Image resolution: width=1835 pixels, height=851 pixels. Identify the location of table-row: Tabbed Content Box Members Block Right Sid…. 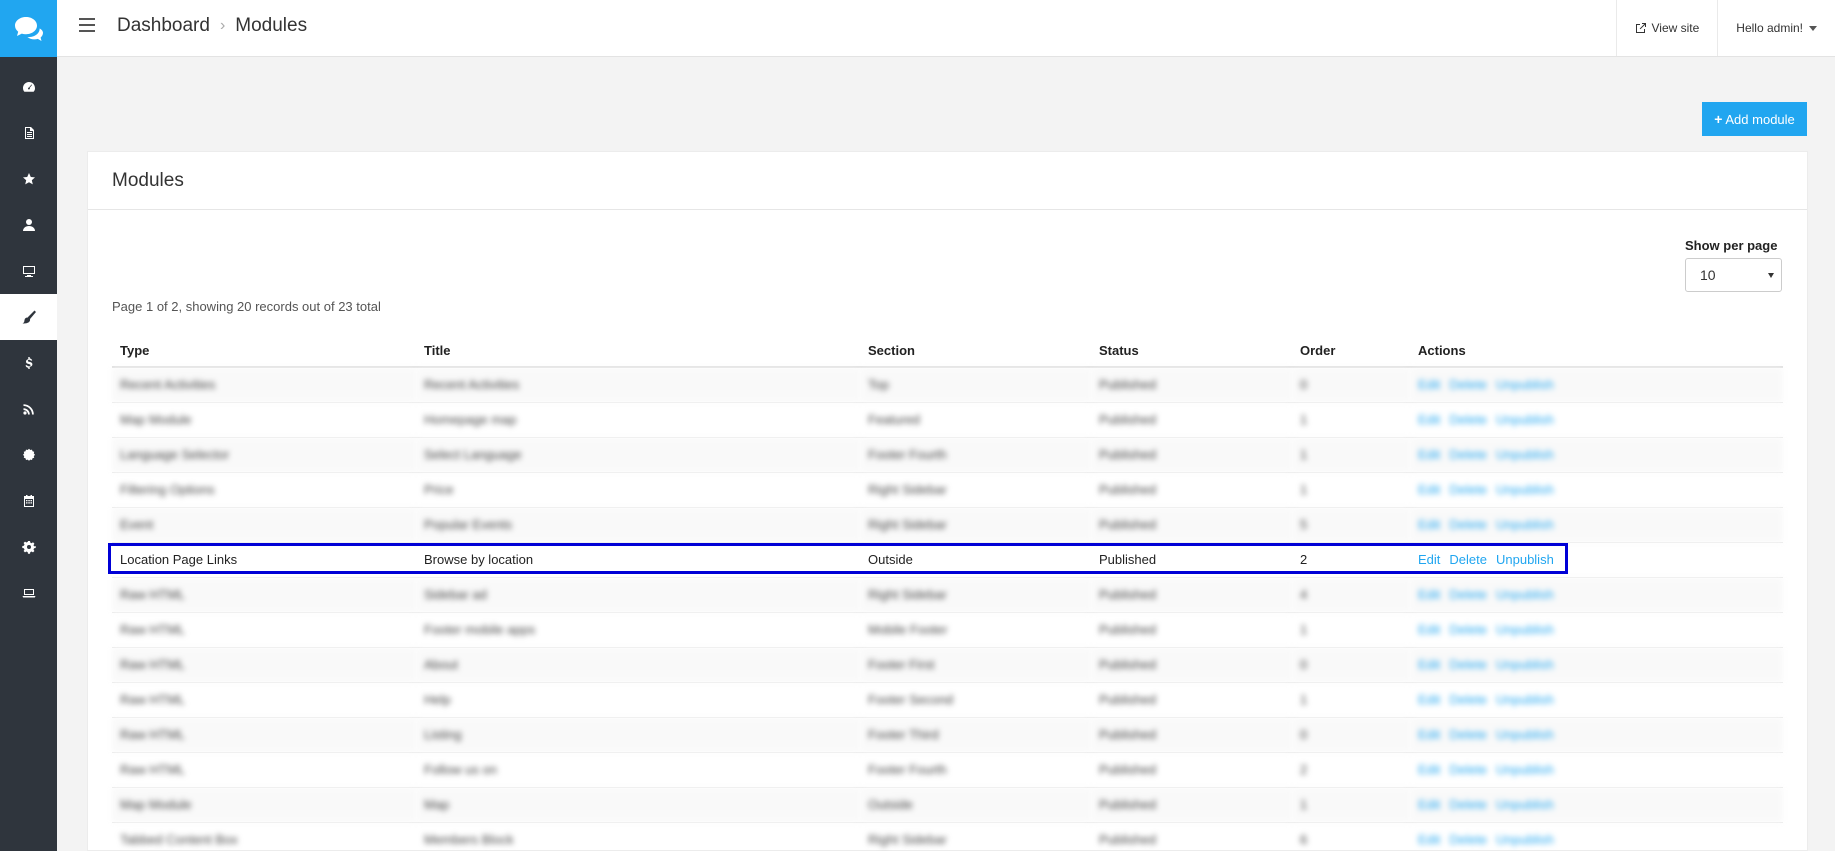
(947, 836).